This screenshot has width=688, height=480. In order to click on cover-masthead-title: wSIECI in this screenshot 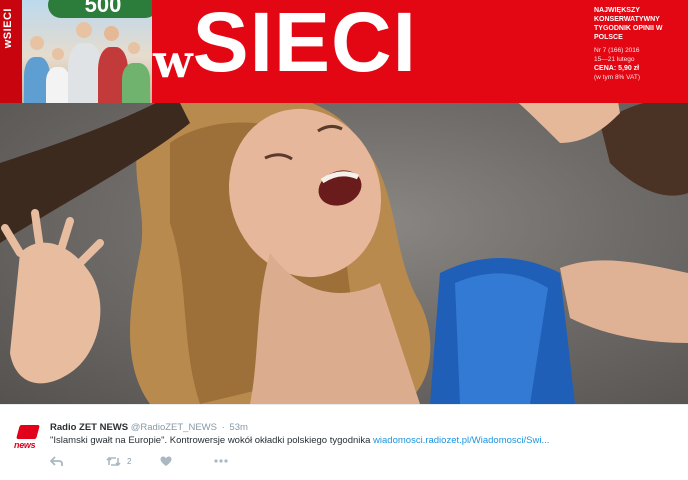, I will do `click(285, 42)`.